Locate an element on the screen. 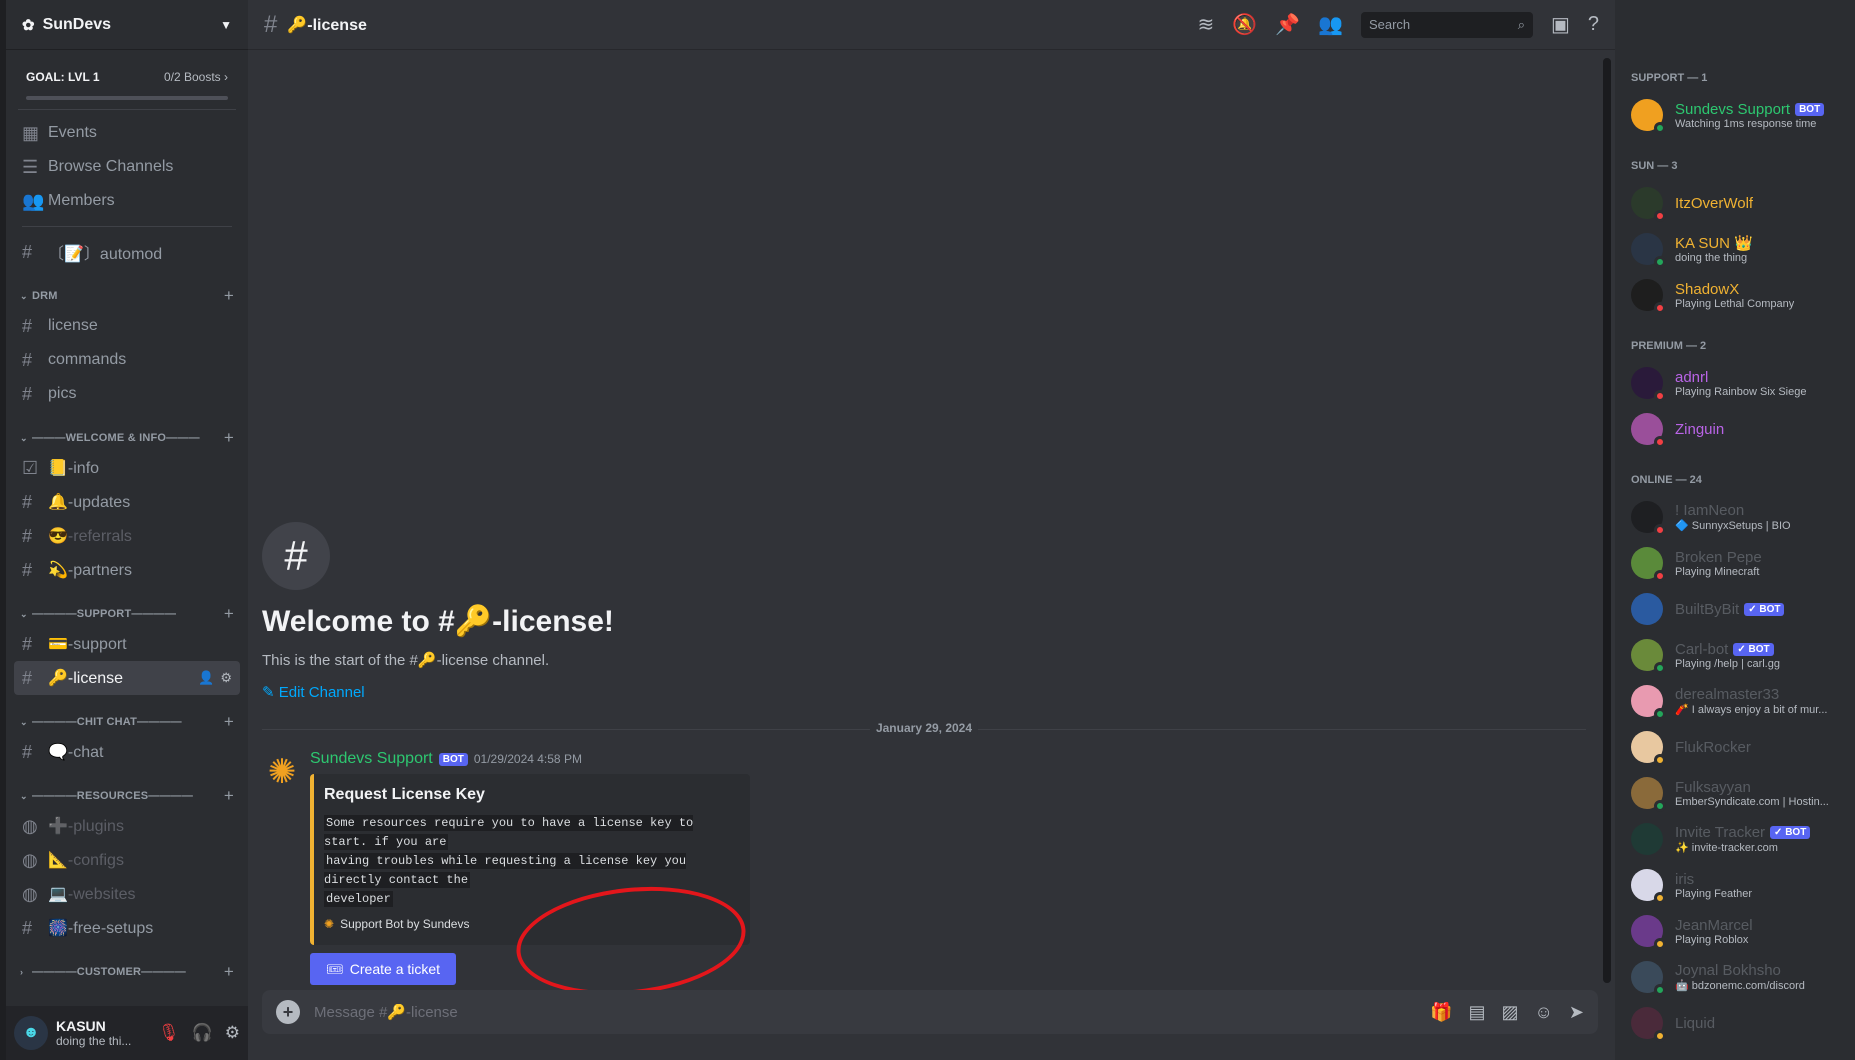 The height and width of the screenshot is (1060, 1855). message-timestamp: 01/29/2024 4:58 PM is located at coordinates (527, 759).